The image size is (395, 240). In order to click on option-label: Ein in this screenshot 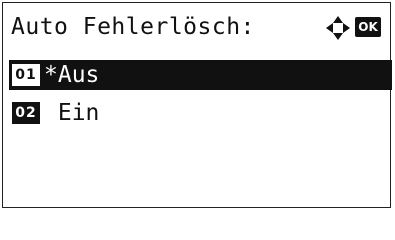, I will do `click(72, 113)`.